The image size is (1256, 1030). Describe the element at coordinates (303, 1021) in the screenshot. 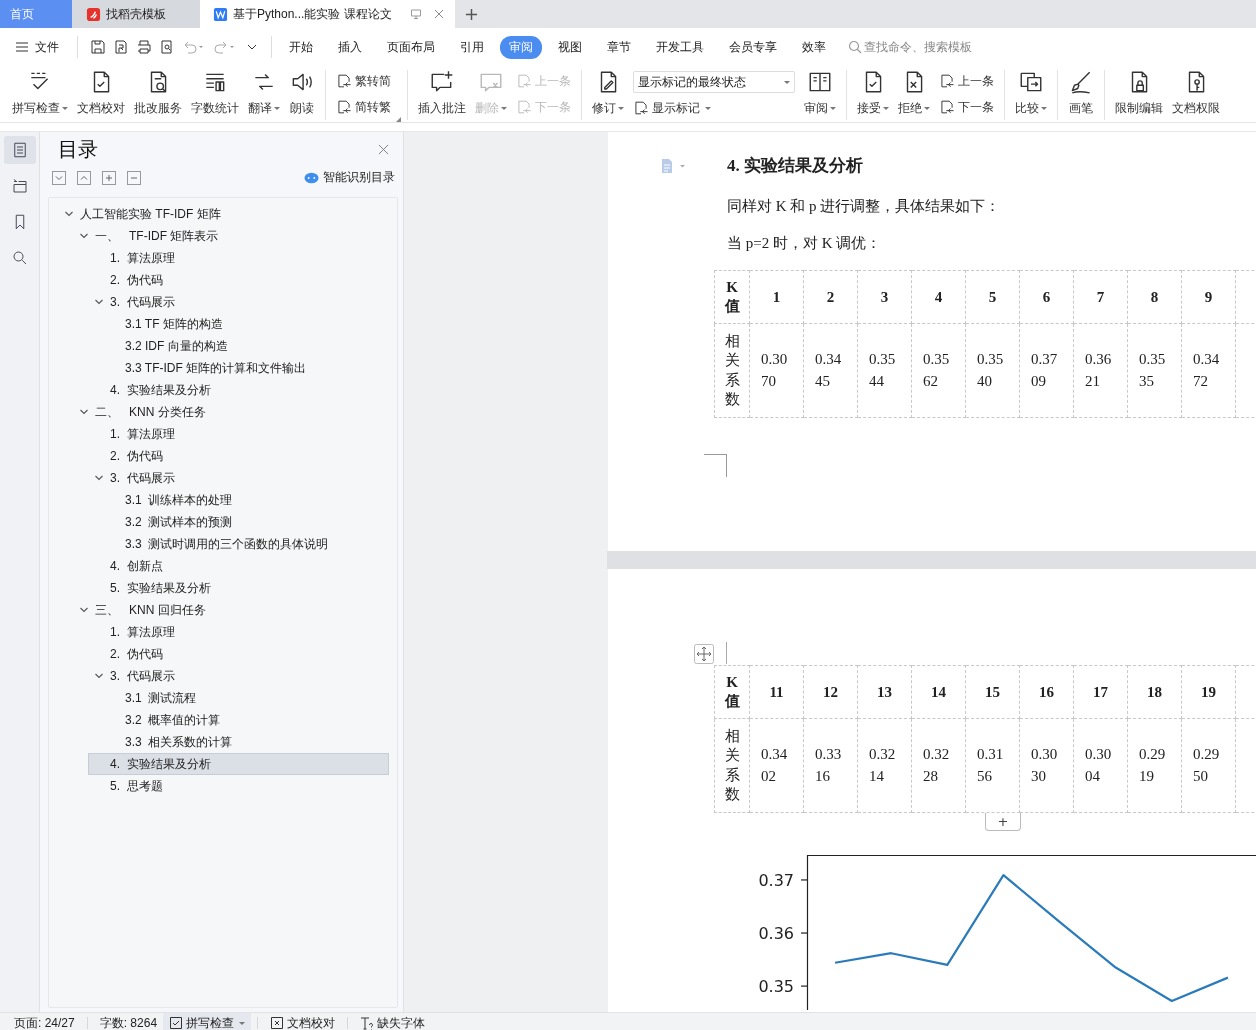

I see `proofread-button: 文档校对` at that location.